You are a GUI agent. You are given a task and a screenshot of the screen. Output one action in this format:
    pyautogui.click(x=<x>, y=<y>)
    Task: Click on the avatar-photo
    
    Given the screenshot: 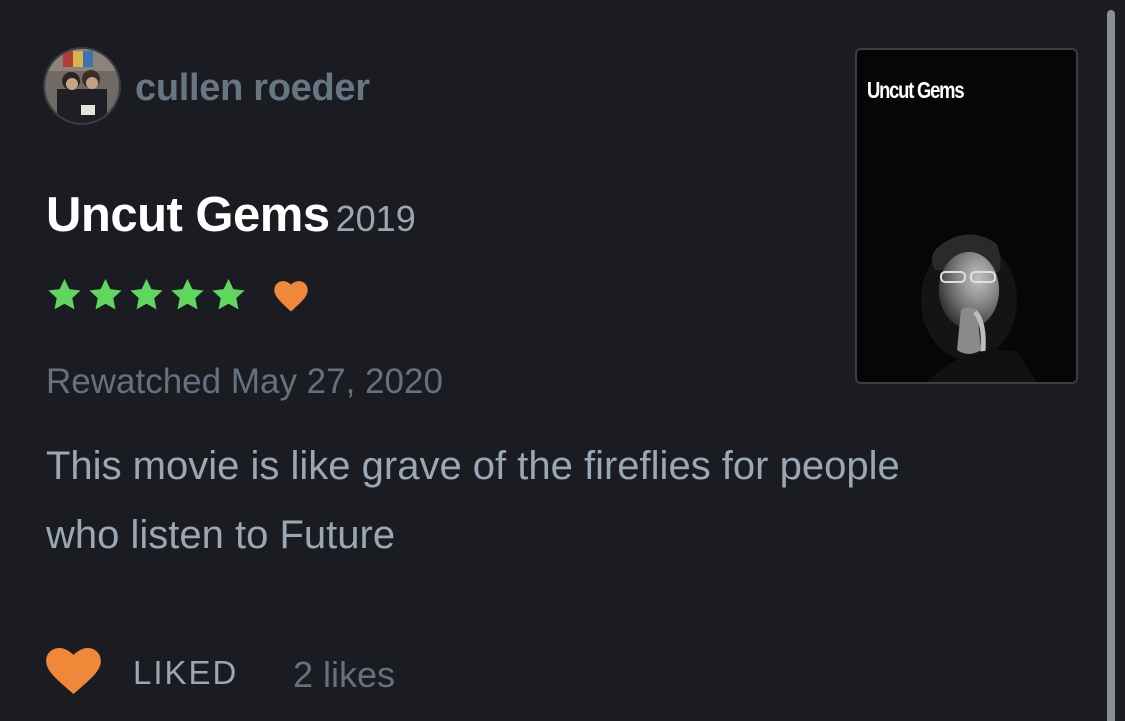 What is the action you would take?
    pyautogui.click(x=82, y=86)
    